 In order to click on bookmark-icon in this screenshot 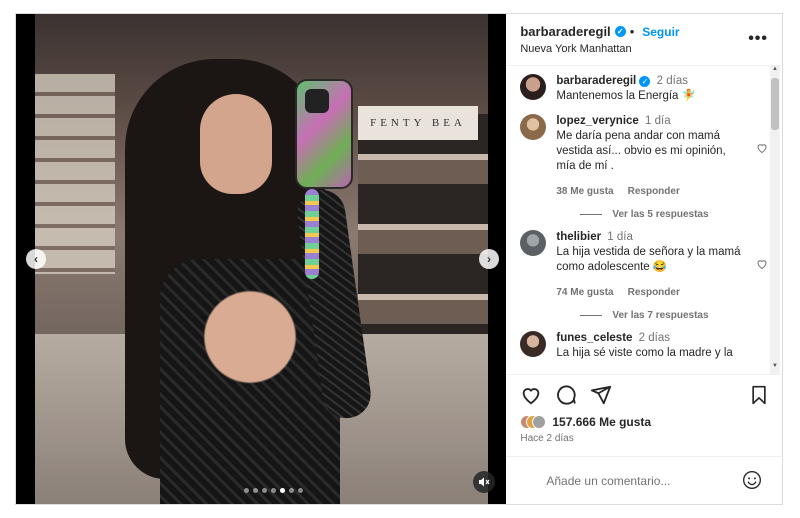, I will do `click(759, 395)`.